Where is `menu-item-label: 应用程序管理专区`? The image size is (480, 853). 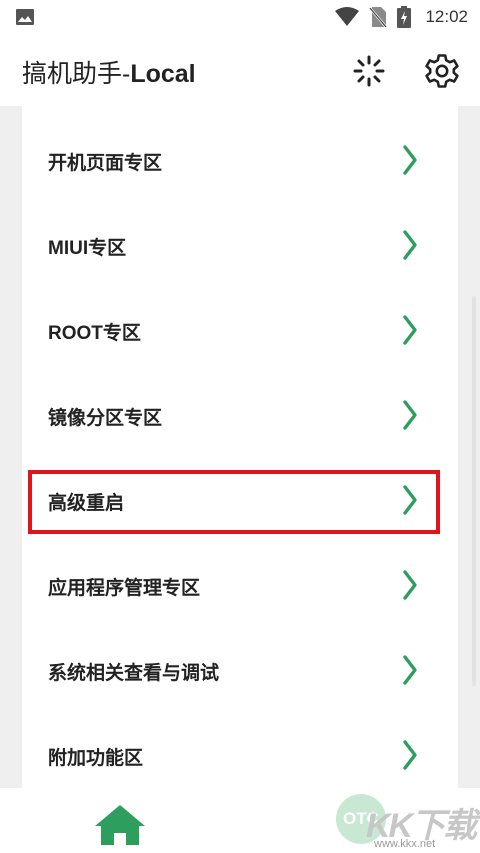 menu-item-label: 应用程序管理专区 is located at coordinates (124, 588).